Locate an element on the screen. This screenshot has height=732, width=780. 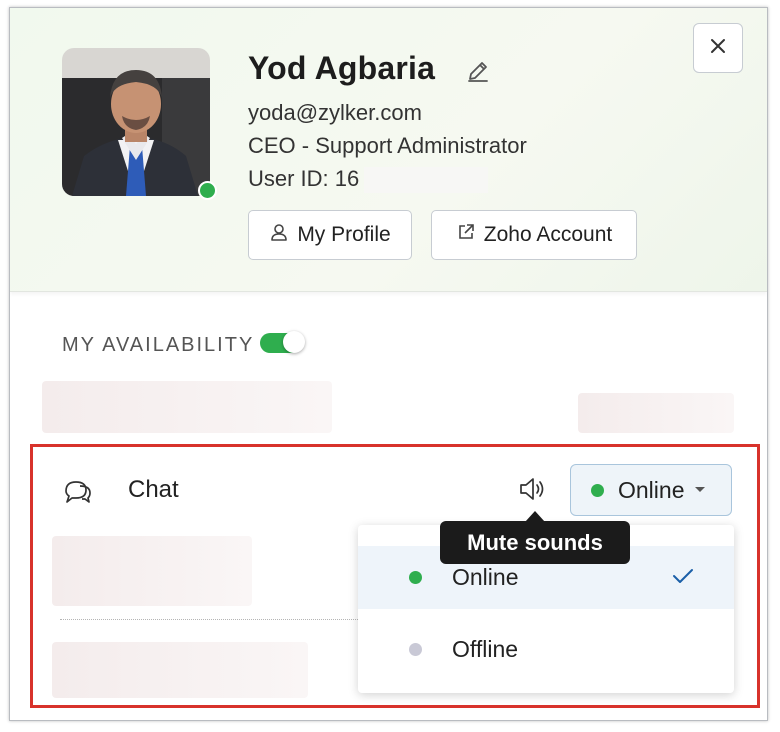
user-name: Yod Agbaria is located at coordinates (342, 68).